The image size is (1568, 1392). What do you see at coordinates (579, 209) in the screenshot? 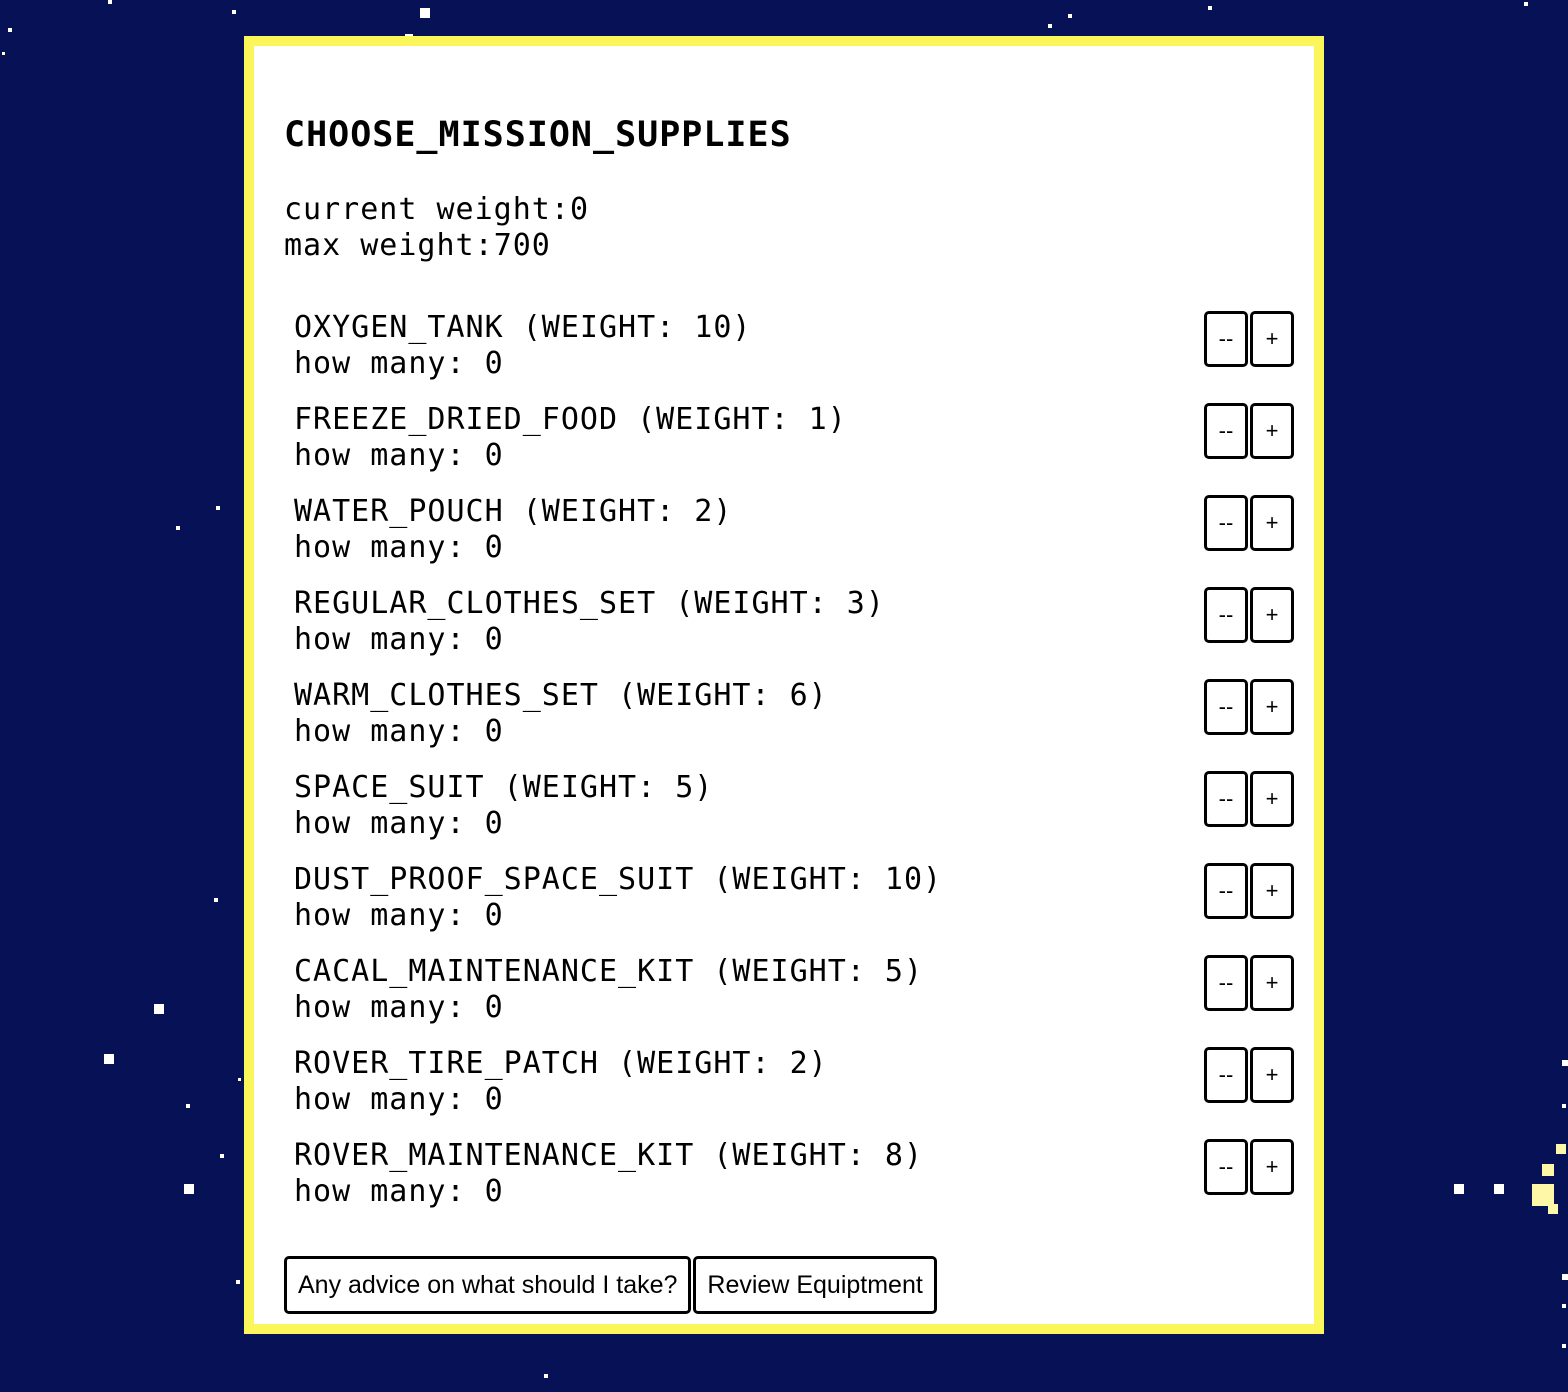
I see `current-weight-value: 0` at bounding box center [579, 209].